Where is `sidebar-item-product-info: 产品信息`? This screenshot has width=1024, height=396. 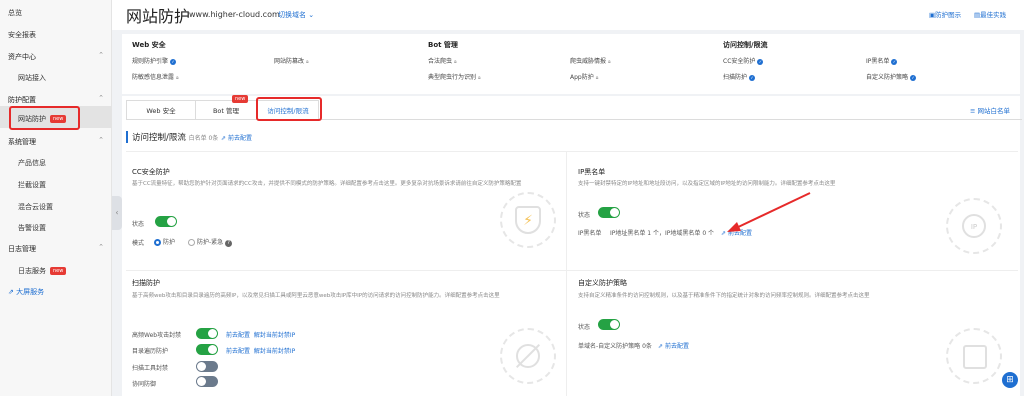
sidebar-item-product-info: 产品信息 is located at coordinates (32, 163).